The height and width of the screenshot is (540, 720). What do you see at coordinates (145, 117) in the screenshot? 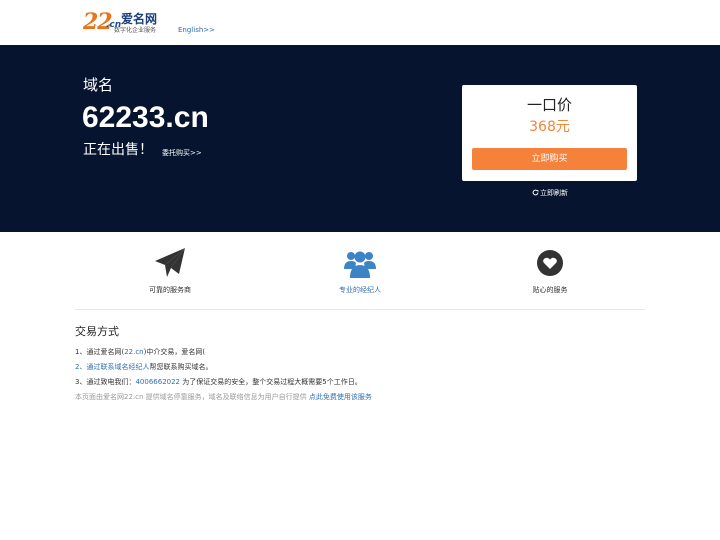
I see `domain-name: 62233.cn` at bounding box center [145, 117].